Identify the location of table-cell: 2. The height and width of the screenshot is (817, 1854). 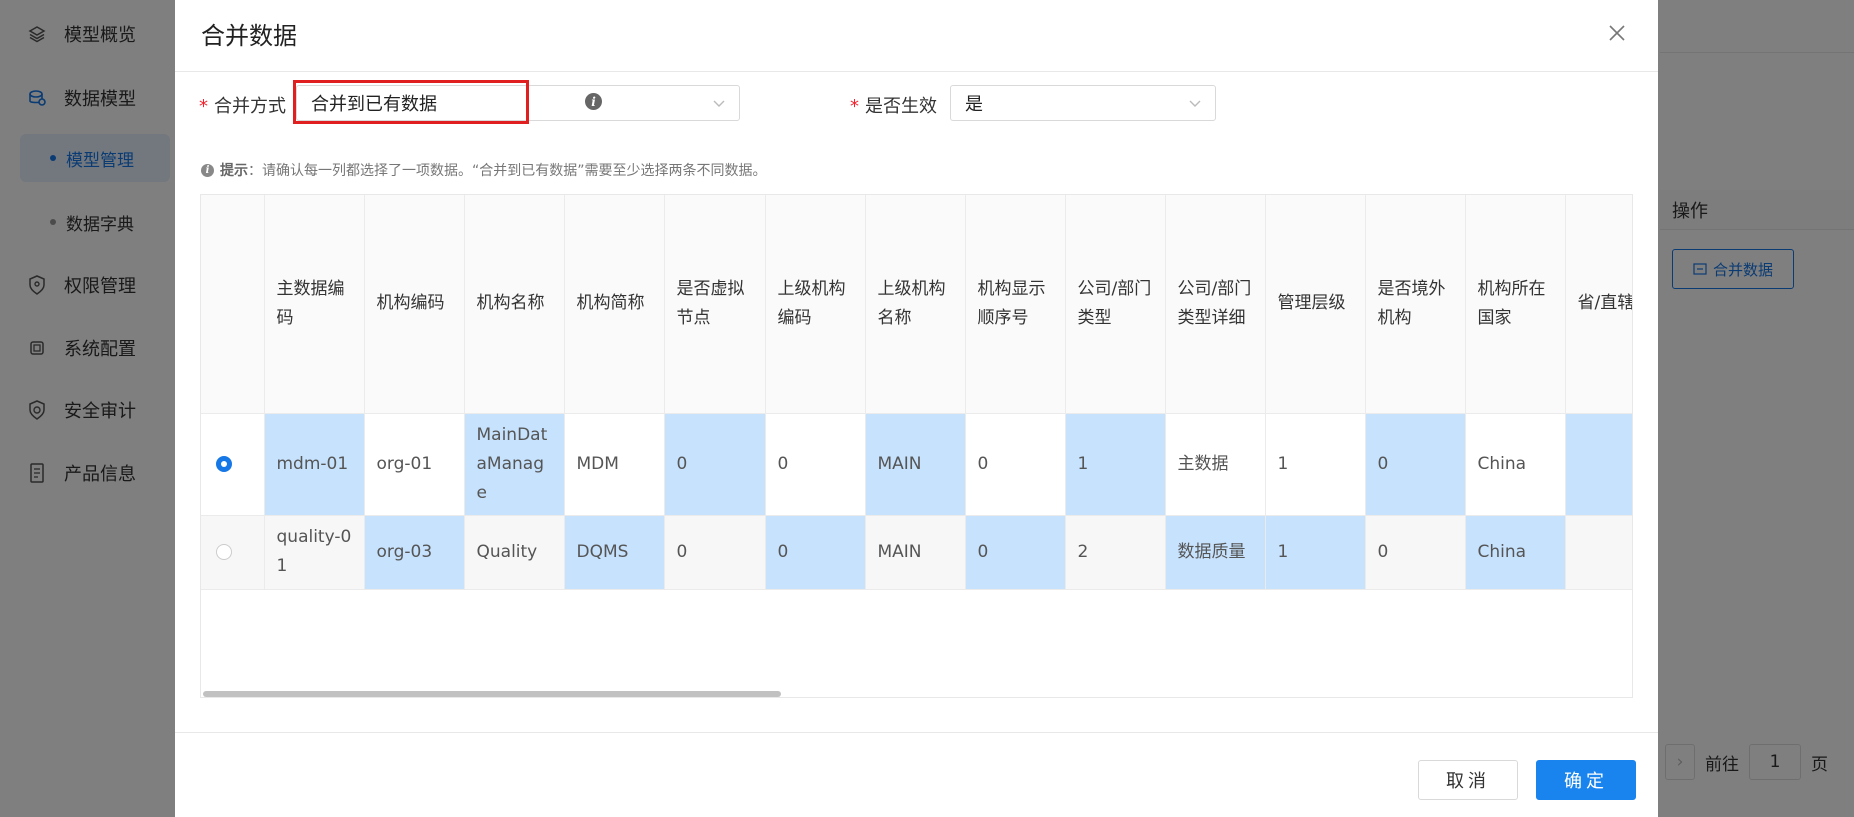
(1115, 552).